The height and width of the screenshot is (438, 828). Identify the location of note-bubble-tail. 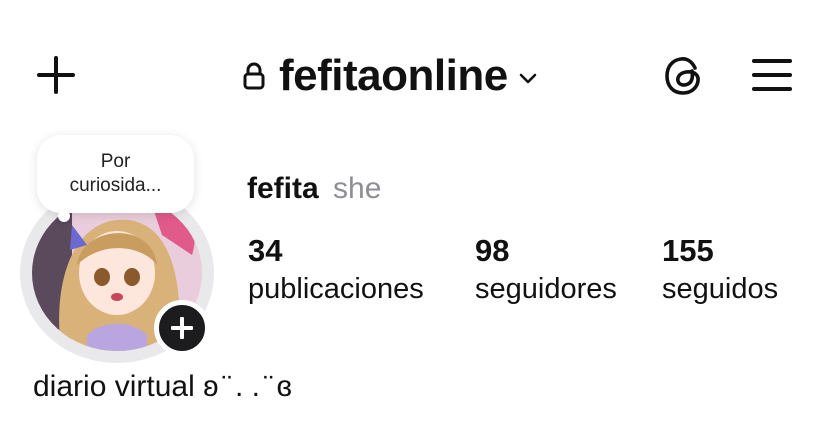
(64, 216).